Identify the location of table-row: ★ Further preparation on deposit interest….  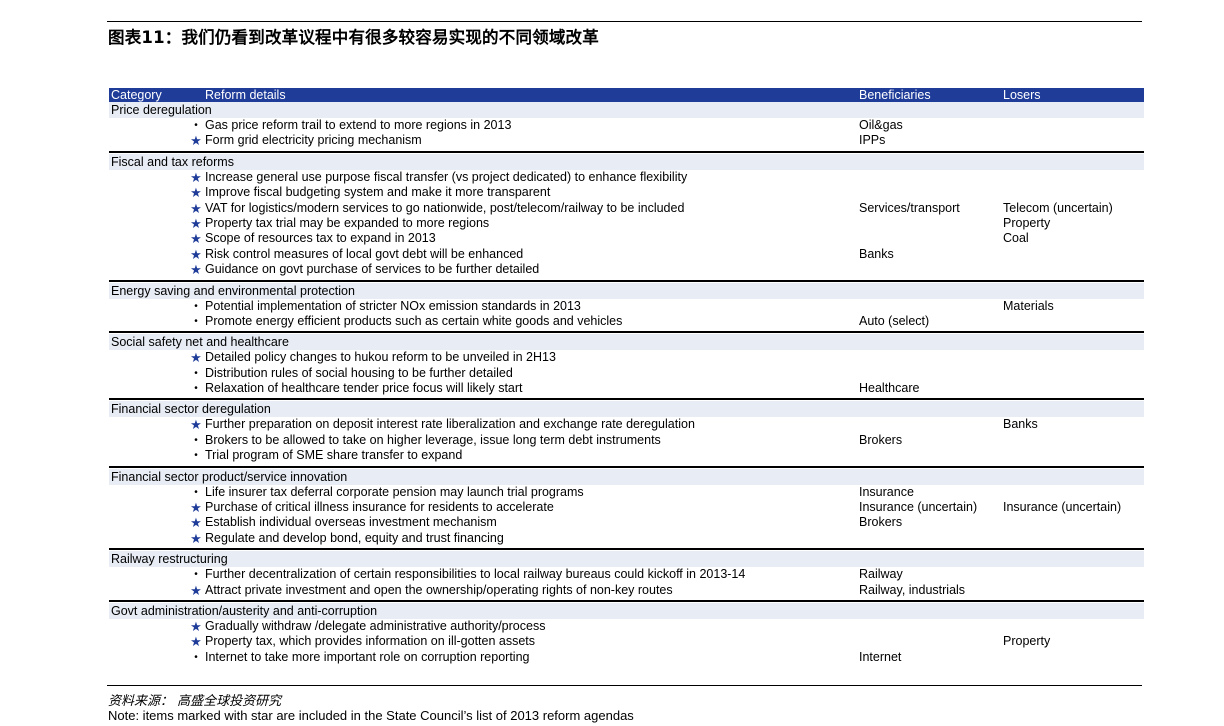
(626, 424).